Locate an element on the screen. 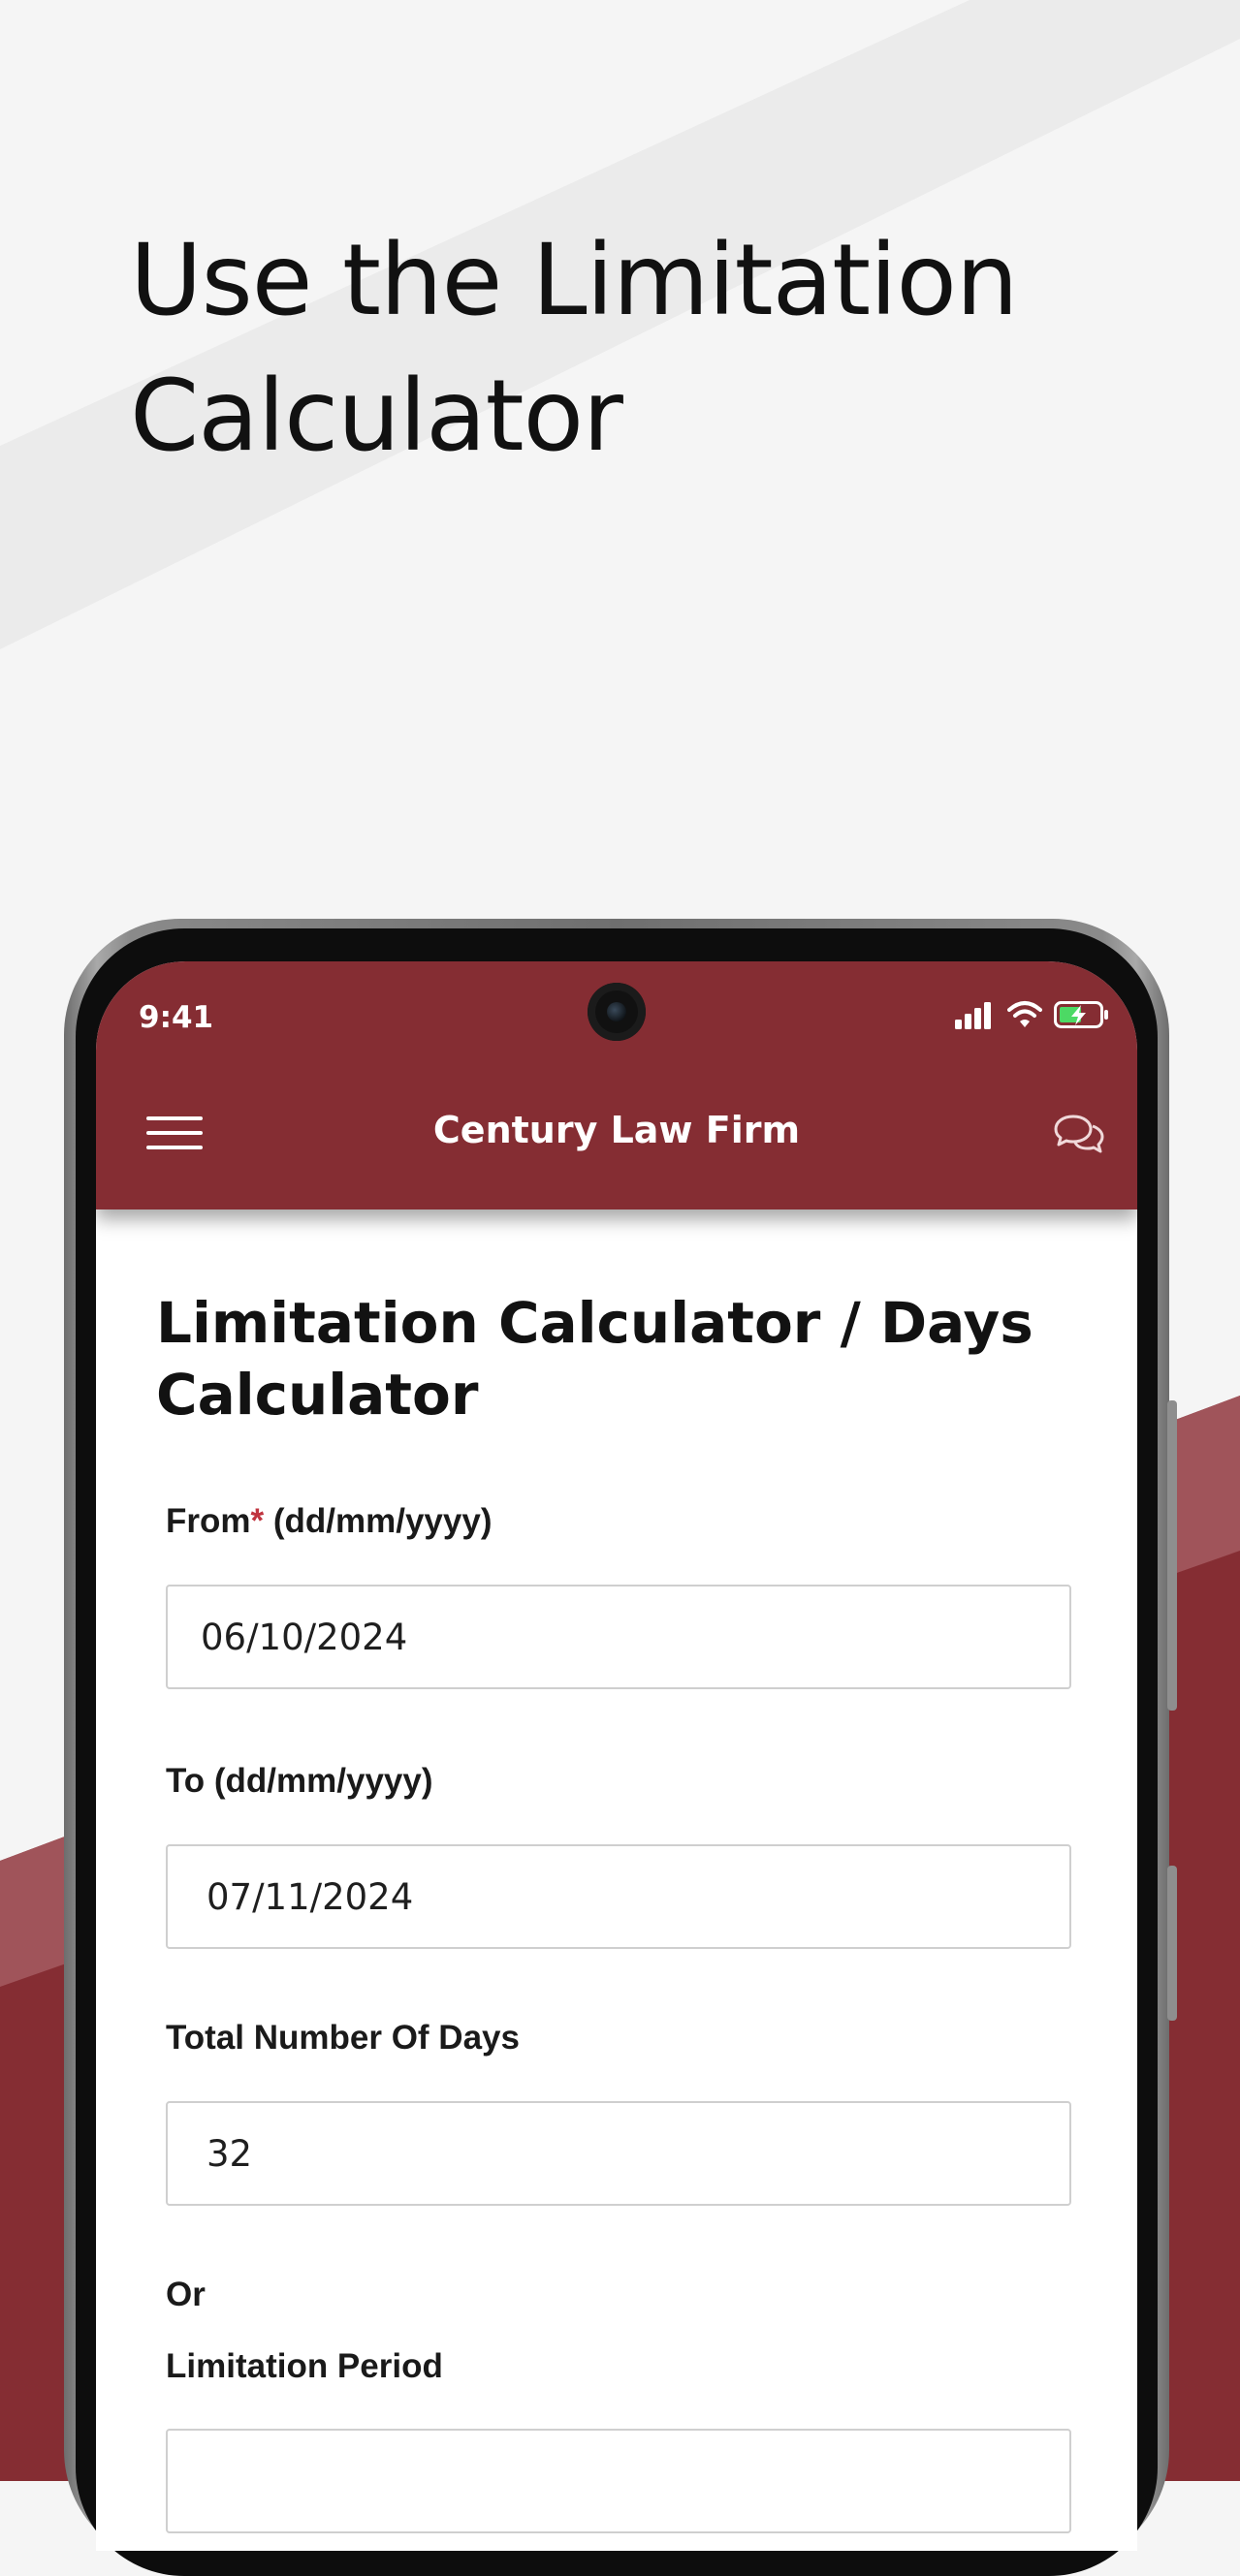 The image size is (1240, 2576). to-date-input is located at coordinates (618, 1896).